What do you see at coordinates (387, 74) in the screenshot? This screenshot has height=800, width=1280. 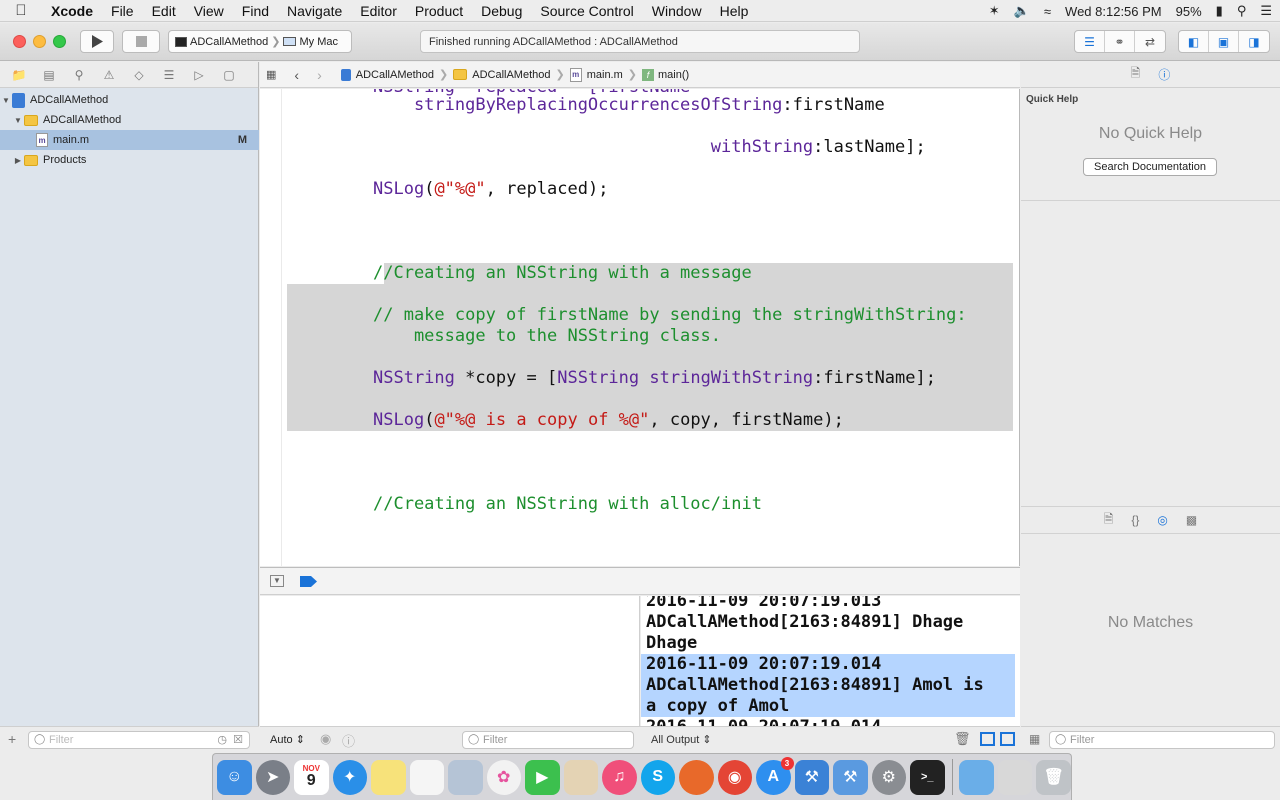 I see `jumpbar-crumb-project: ADCallAMethod` at bounding box center [387, 74].